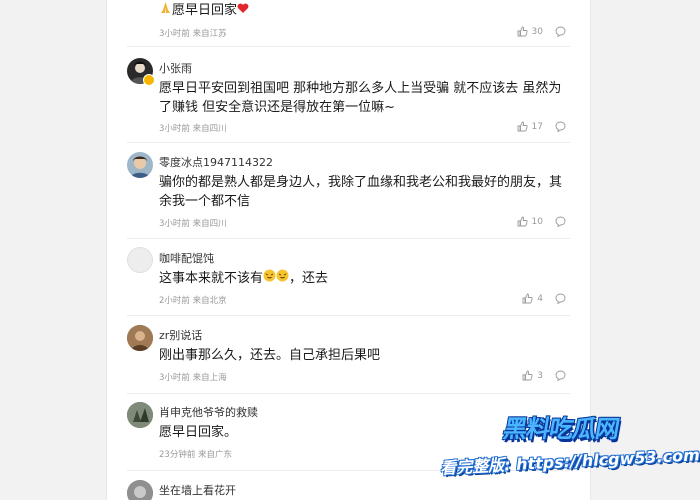  What do you see at coordinates (544, 298) in the screenshot?
I see `comment-actions: 4` at bounding box center [544, 298].